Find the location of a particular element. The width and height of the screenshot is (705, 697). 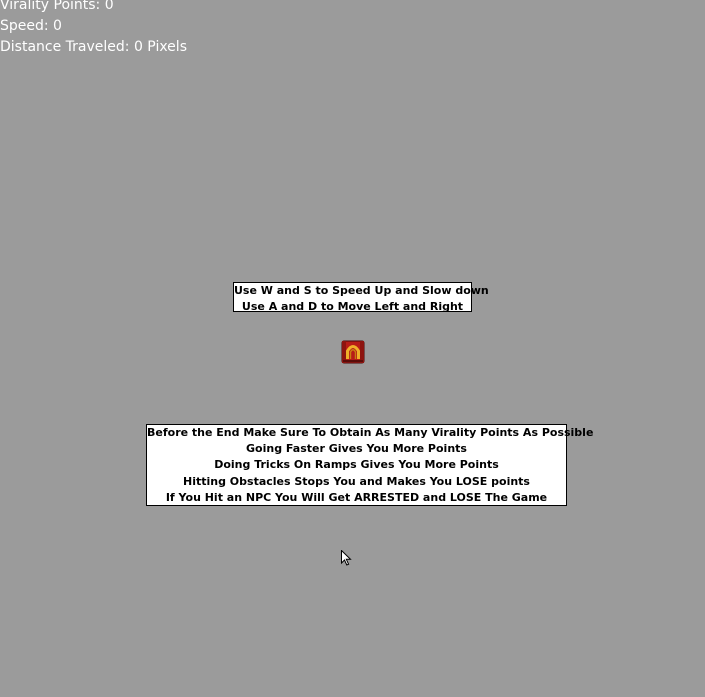

rules-line-speed: Going Faster Gives You More Points is located at coordinates (356, 449).